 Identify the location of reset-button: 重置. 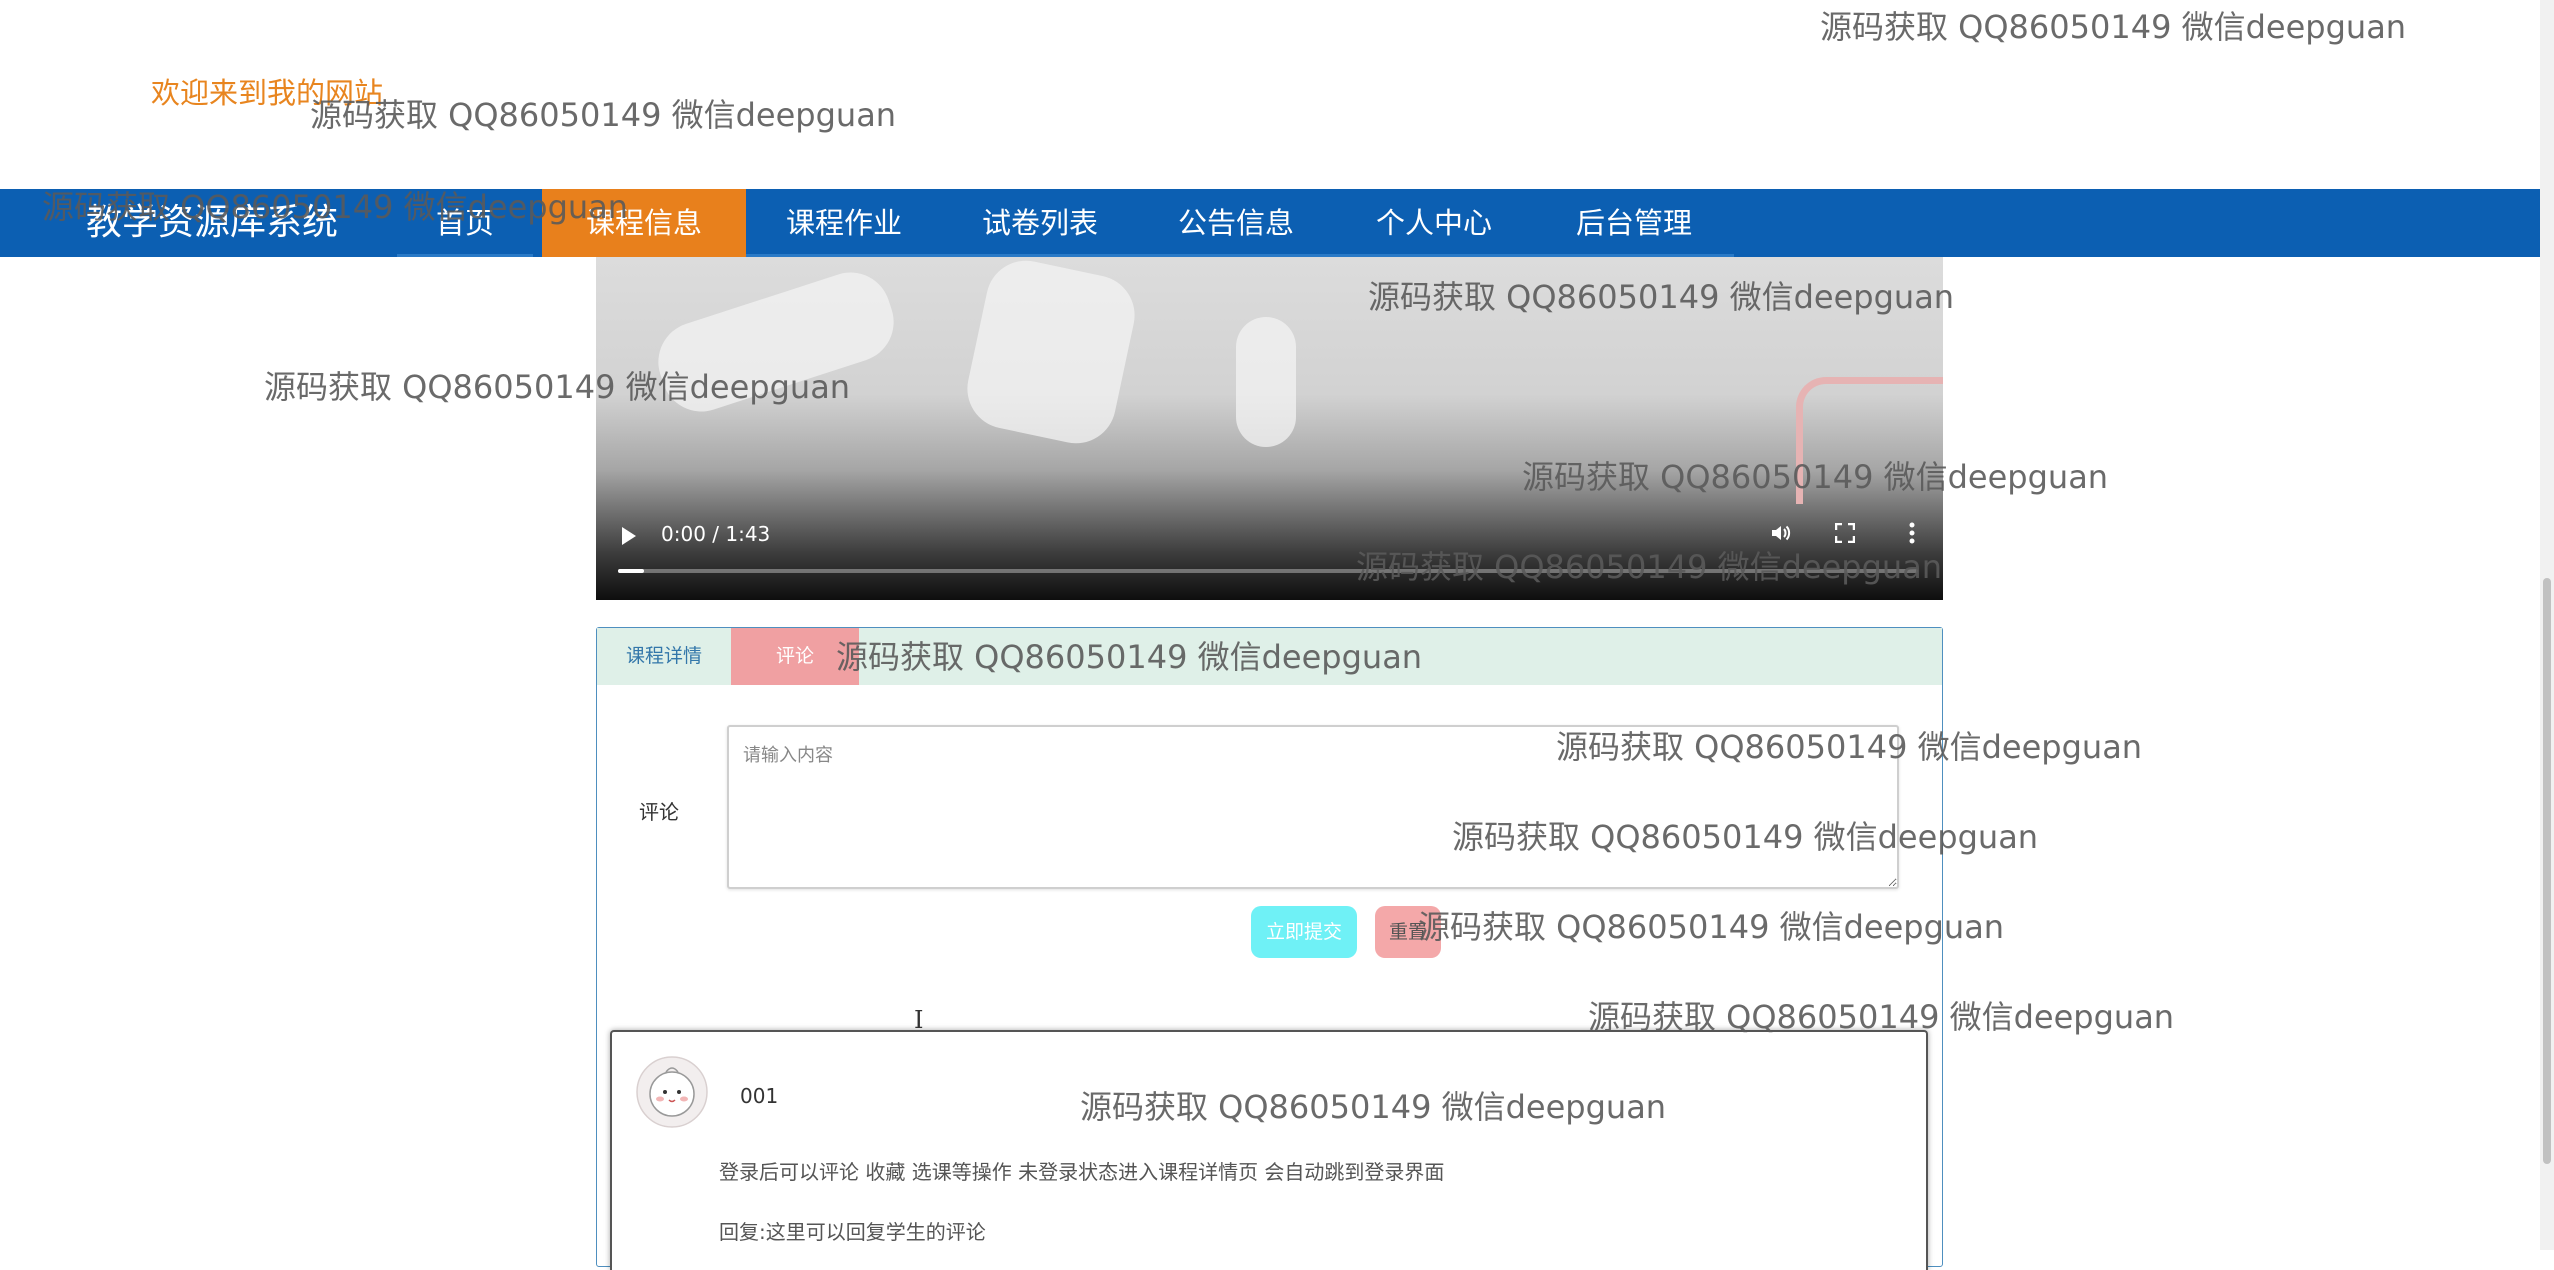
(1408, 932).